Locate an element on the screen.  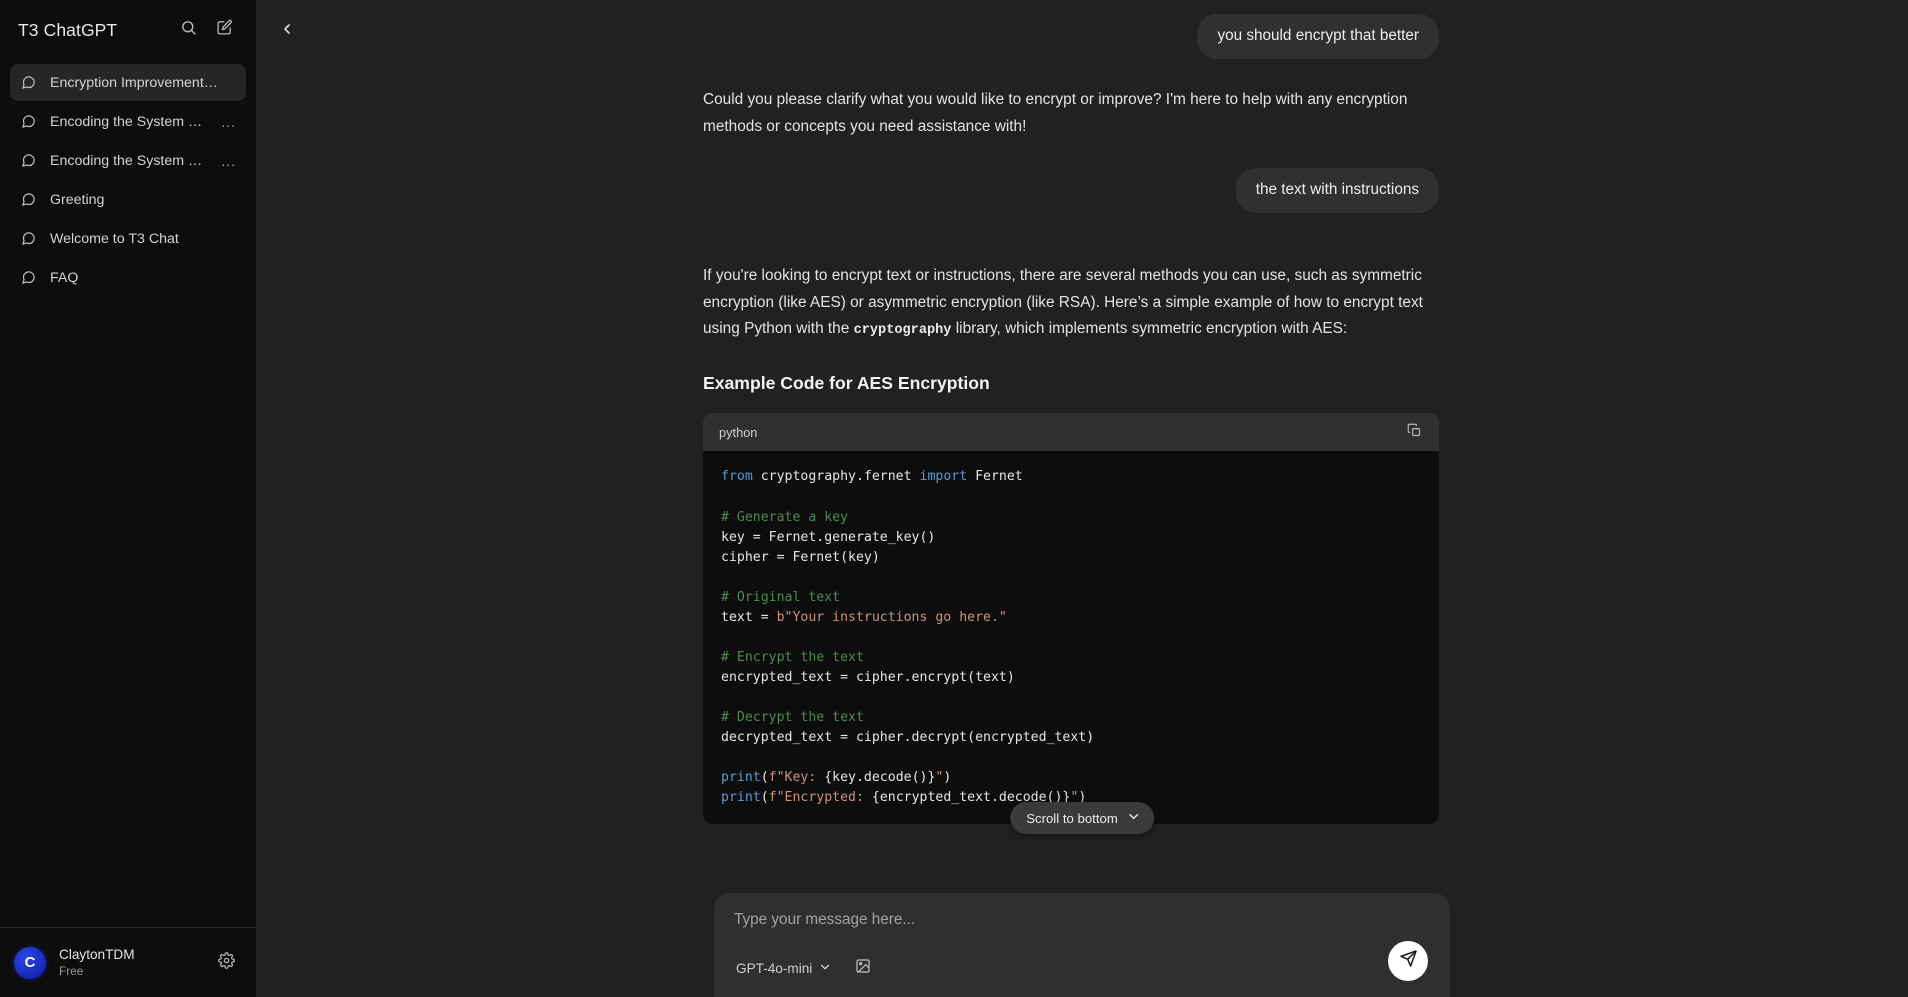
sidebar-footer: C ClaytonTDM Free is located at coordinates (128, 962).